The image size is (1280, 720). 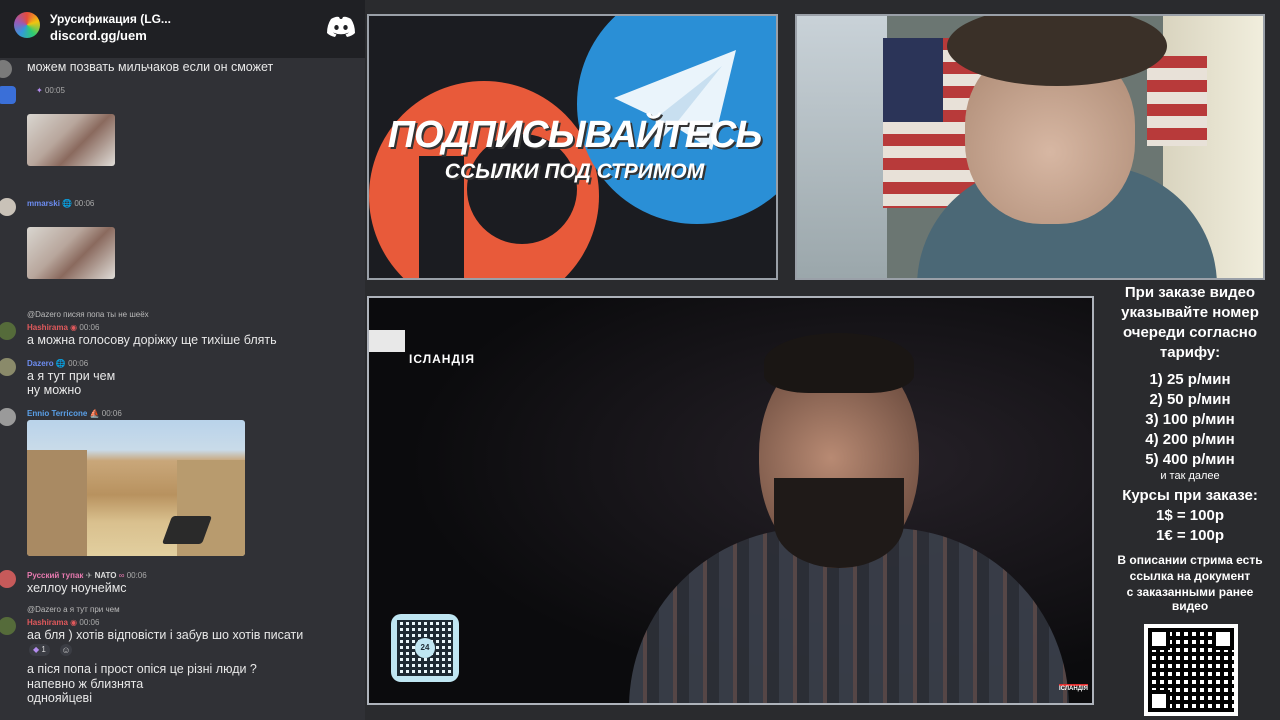 I want to click on message-text: напевно ж близнята, so click(x=85, y=684).